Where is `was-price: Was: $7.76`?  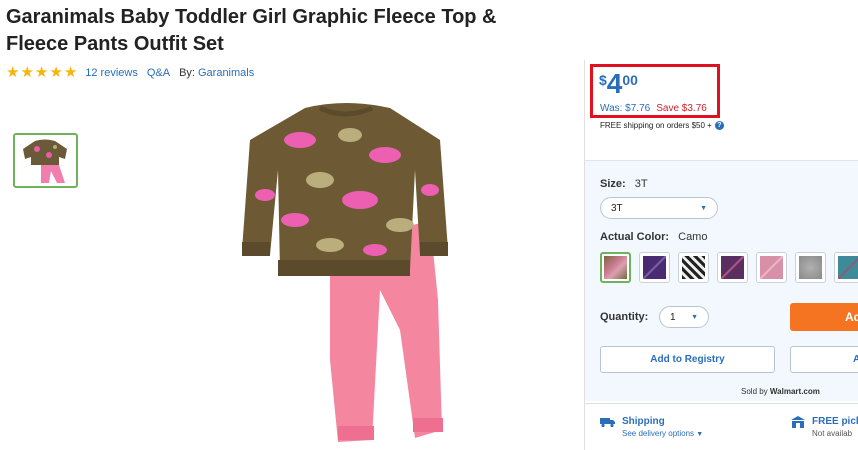
was-price: Was: $7.76 is located at coordinates (625, 108).